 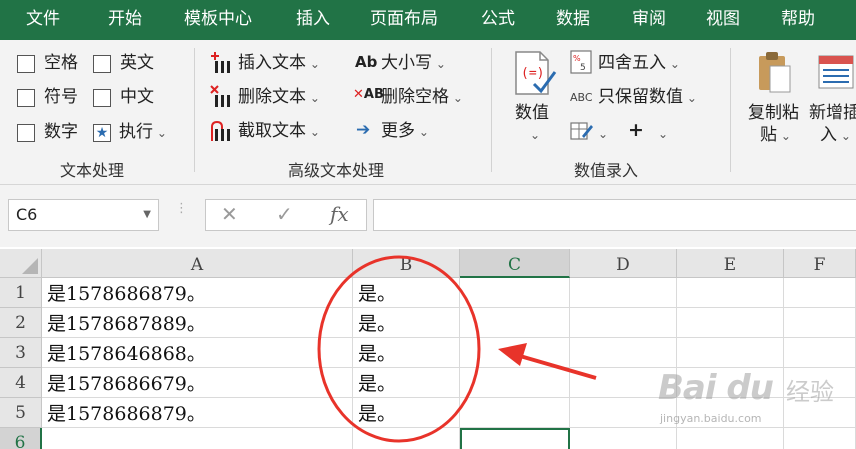 What do you see at coordinates (21, 323) in the screenshot?
I see `row-header-2: 2` at bounding box center [21, 323].